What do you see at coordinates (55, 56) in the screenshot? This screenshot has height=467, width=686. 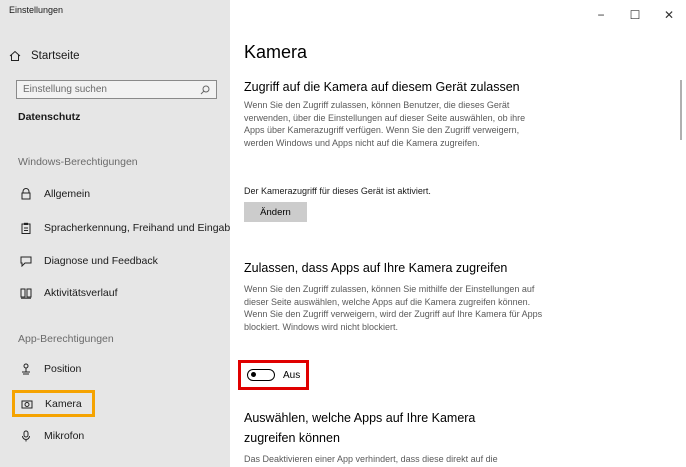 I see `home-label: Startseite` at bounding box center [55, 56].